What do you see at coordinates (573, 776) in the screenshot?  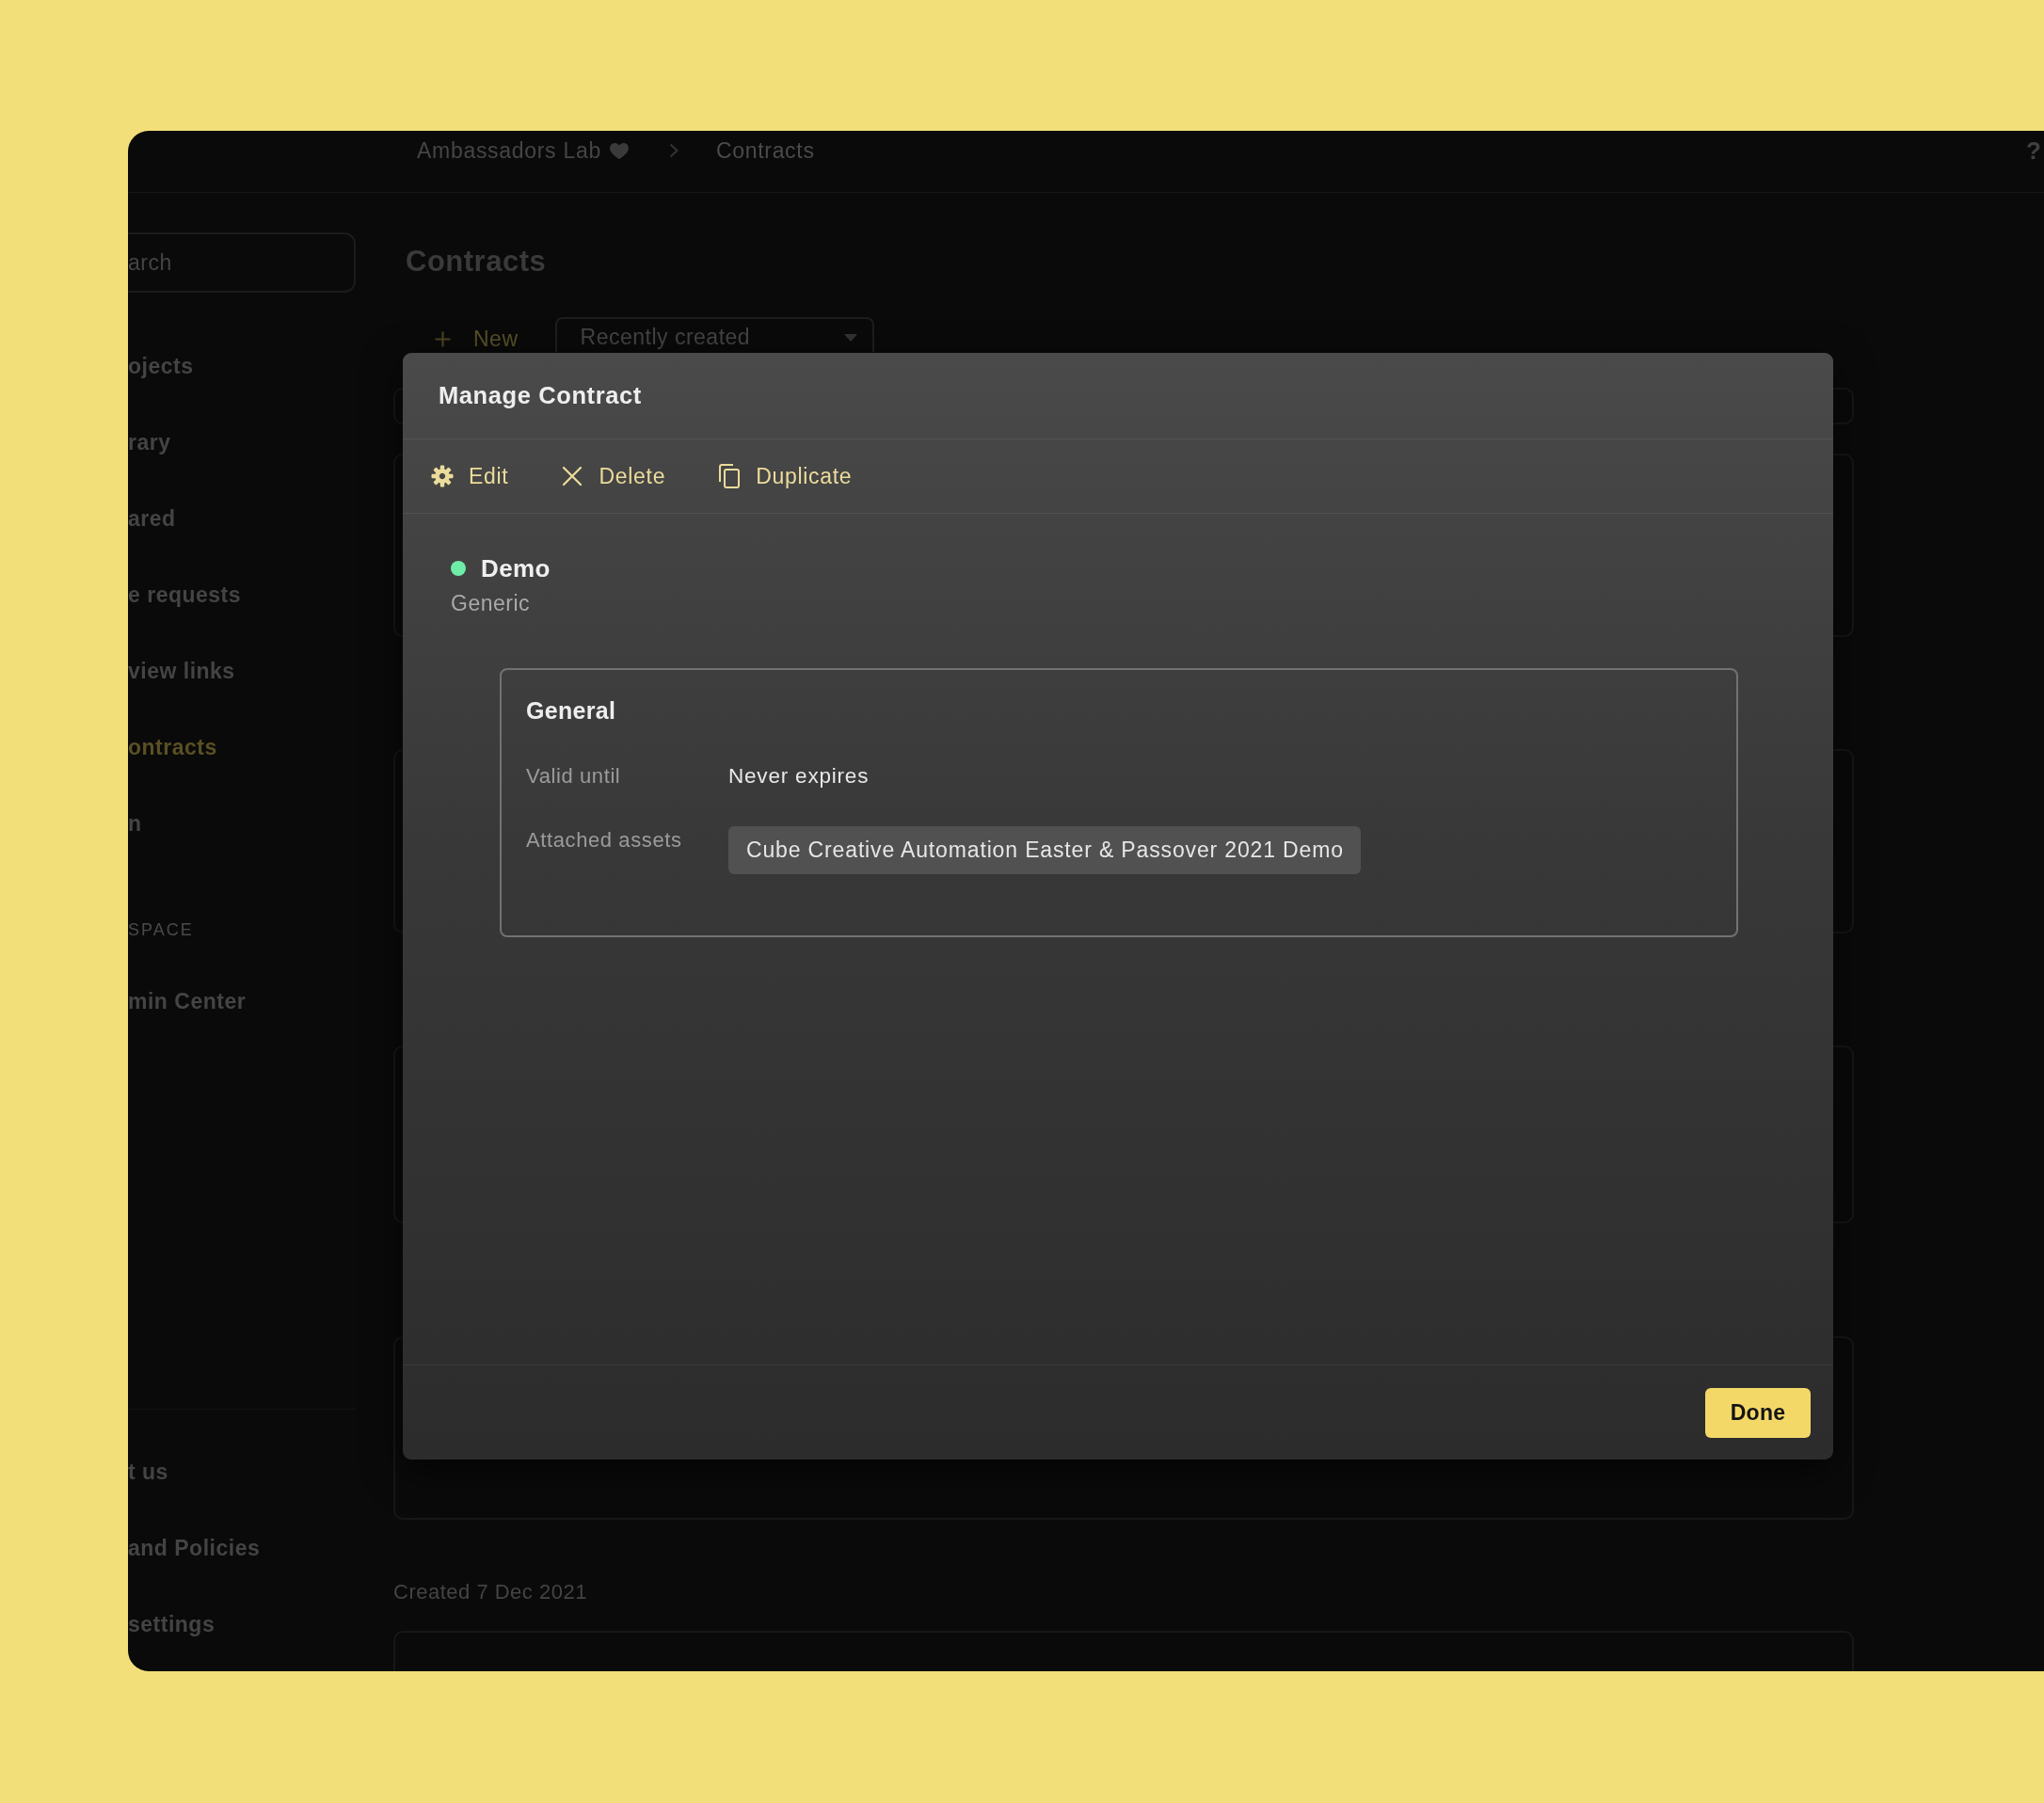 I see `field-label: Valid until` at bounding box center [573, 776].